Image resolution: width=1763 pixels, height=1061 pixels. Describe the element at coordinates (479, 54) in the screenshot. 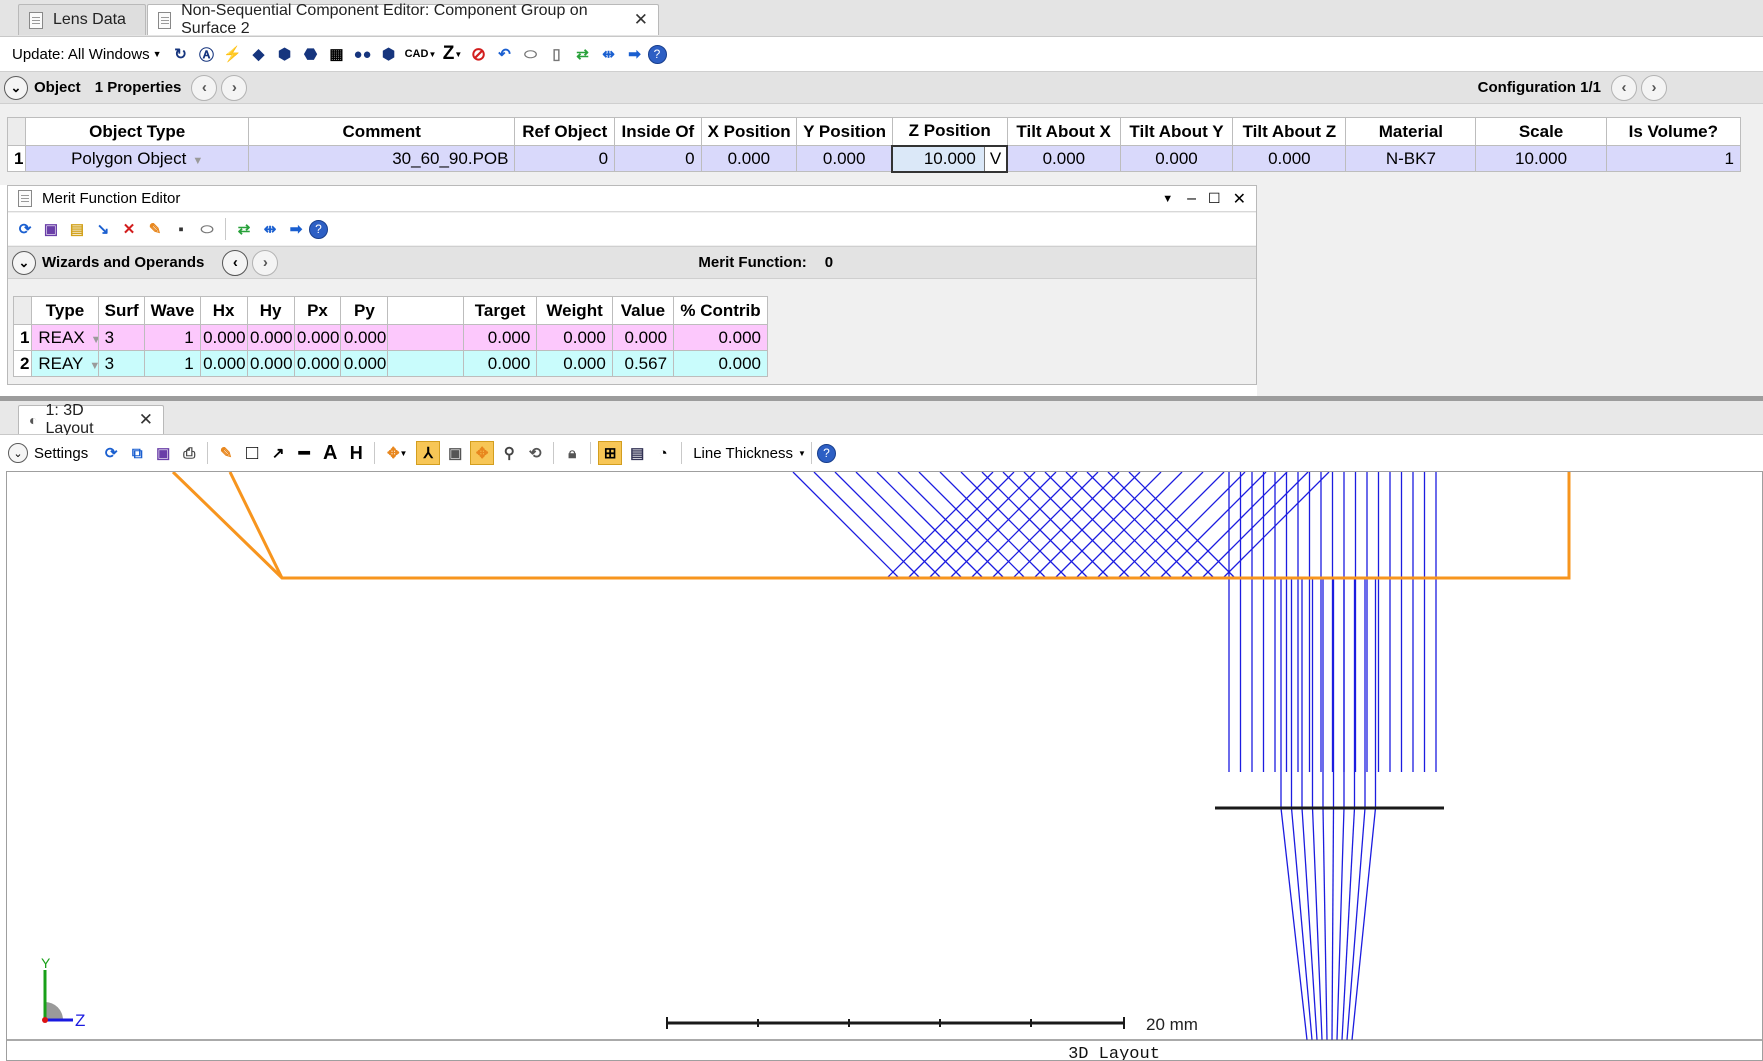

I see `stop-icon: ⊘` at that location.